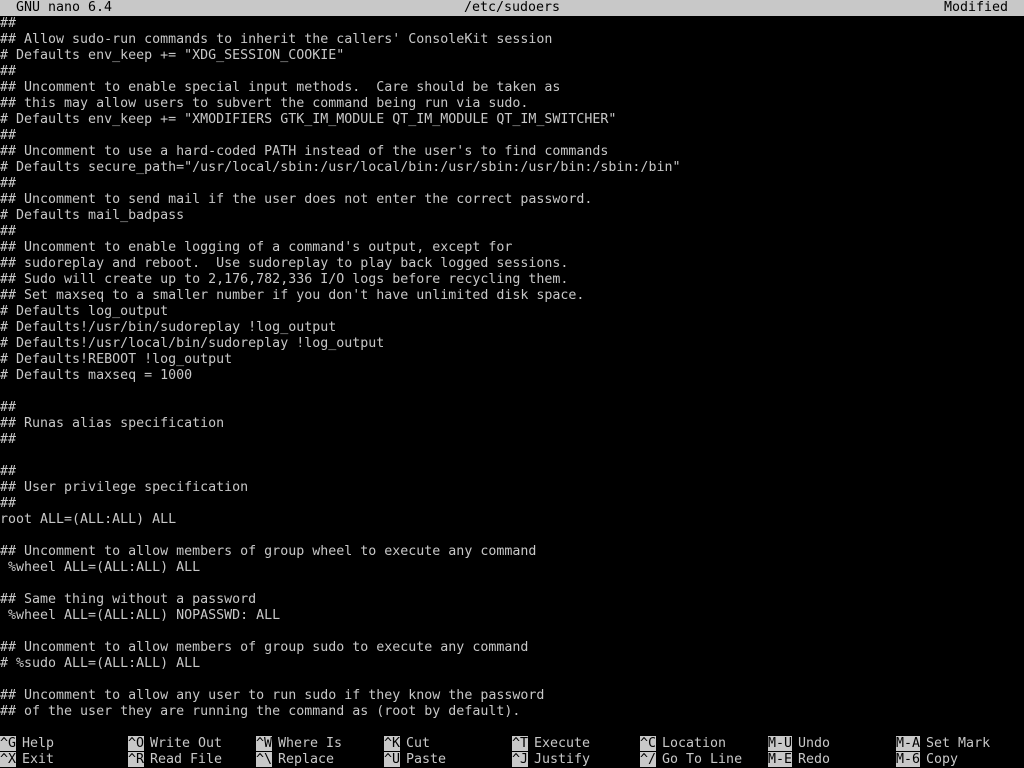 The height and width of the screenshot is (768, 1024). Describe the element at coordinates (694, 743) in the screenshot. I see `shortcut-label: Location` at that location.